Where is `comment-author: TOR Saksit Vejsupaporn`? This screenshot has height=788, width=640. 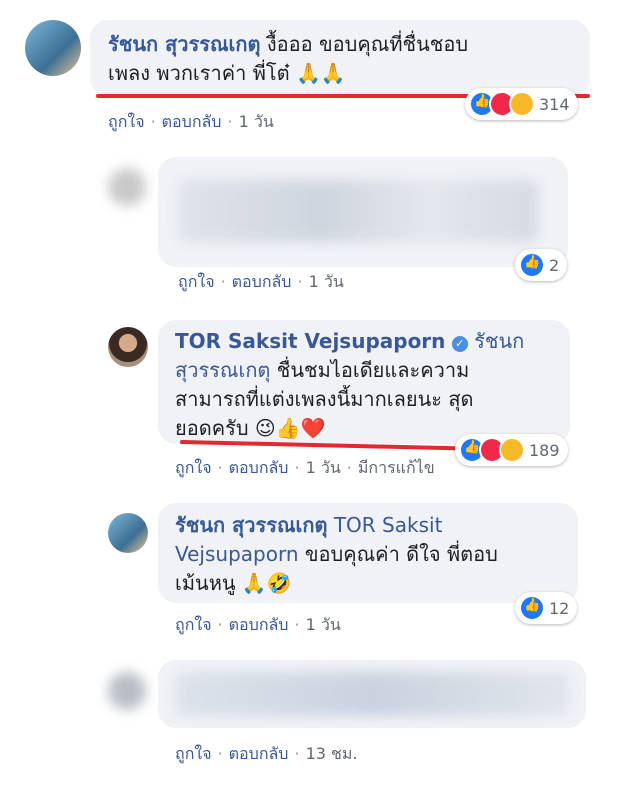 comment-author: TOR Saksit Vejsupaporn is located at coordinates (310, 341).